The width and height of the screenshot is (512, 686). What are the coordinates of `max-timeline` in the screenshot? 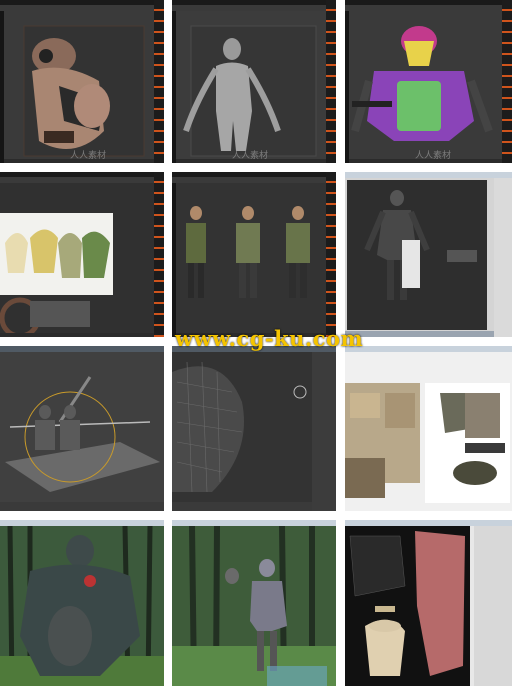 It's located at (419, 334).